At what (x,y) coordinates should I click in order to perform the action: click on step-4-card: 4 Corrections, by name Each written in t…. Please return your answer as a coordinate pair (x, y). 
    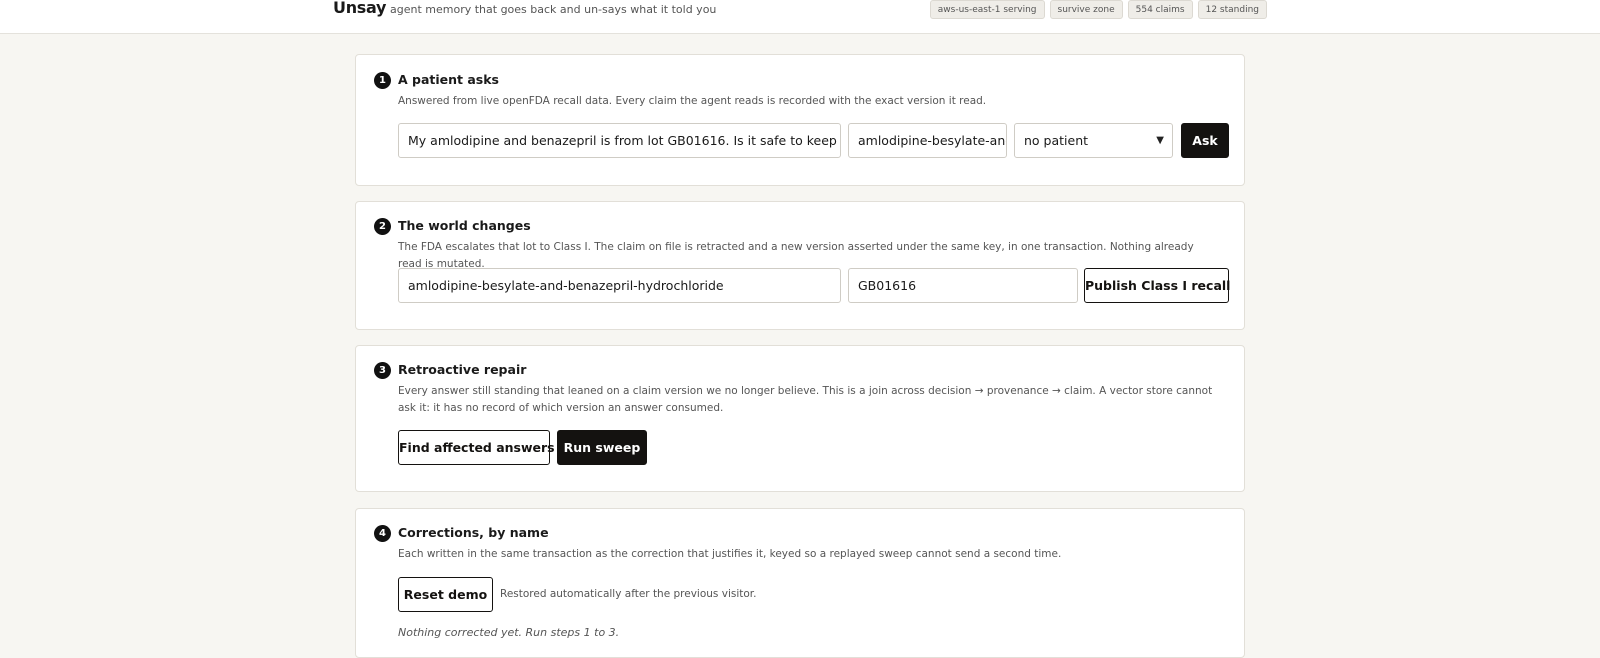
    Looking at the image, I should click on (800, 583).